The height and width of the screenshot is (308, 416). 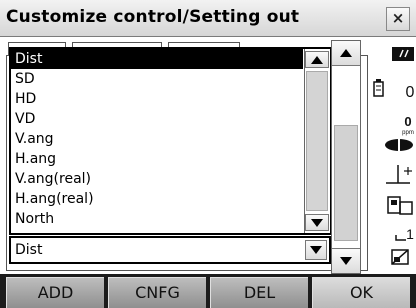 I want to click on add-button: ADD, so click(x=55, y=292).